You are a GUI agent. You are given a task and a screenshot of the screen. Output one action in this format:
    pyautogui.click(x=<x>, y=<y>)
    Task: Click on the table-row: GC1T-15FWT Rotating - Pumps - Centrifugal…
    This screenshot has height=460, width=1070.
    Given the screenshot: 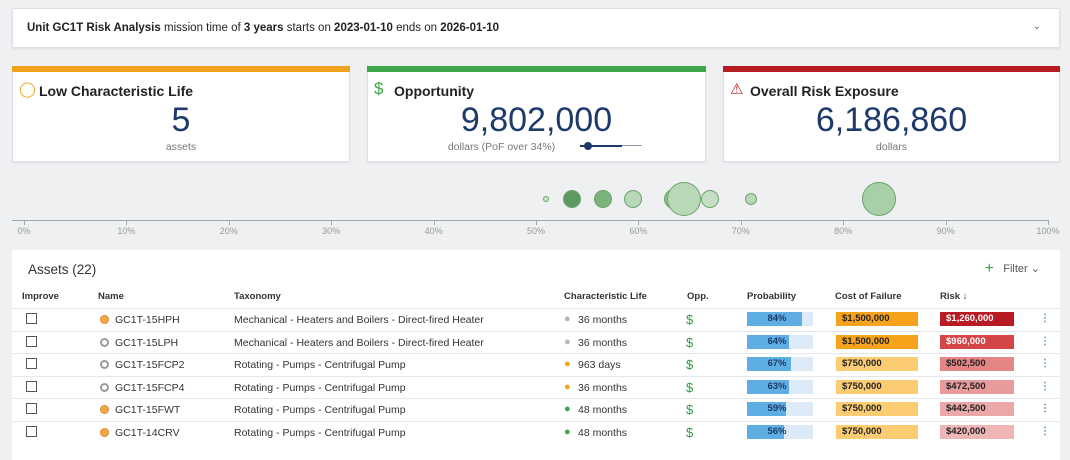 What is the action you would take?
    pyautogui.click(x=536, y=409)
    